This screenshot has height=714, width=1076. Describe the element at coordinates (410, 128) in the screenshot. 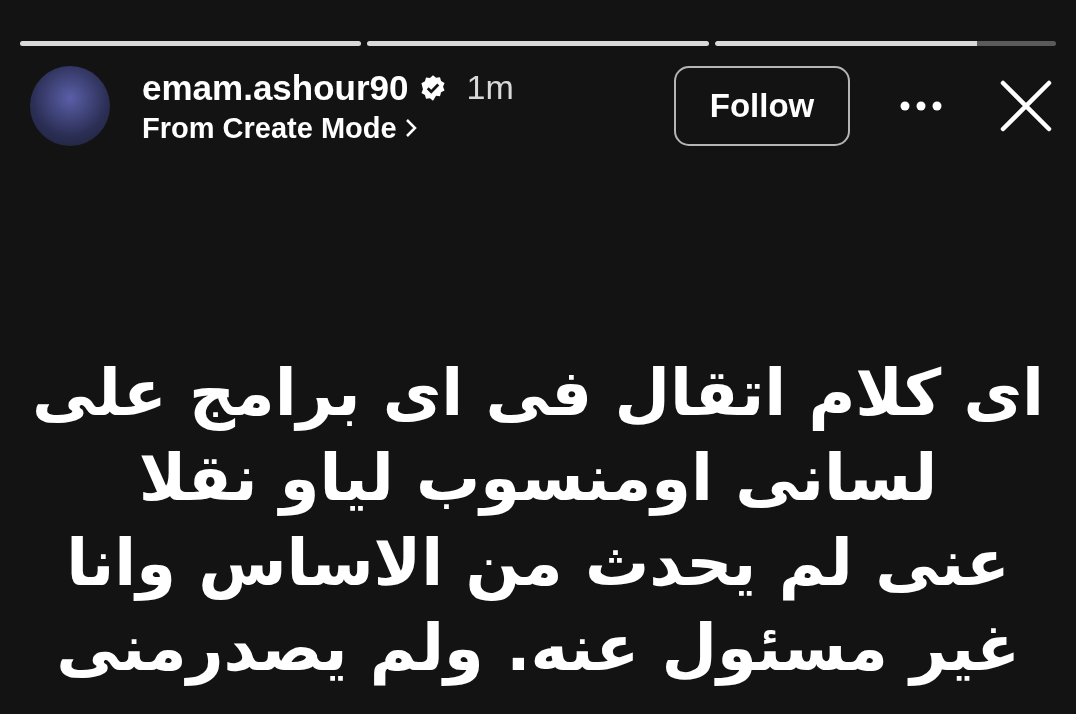

I see `chevron-right-icon` at that location.